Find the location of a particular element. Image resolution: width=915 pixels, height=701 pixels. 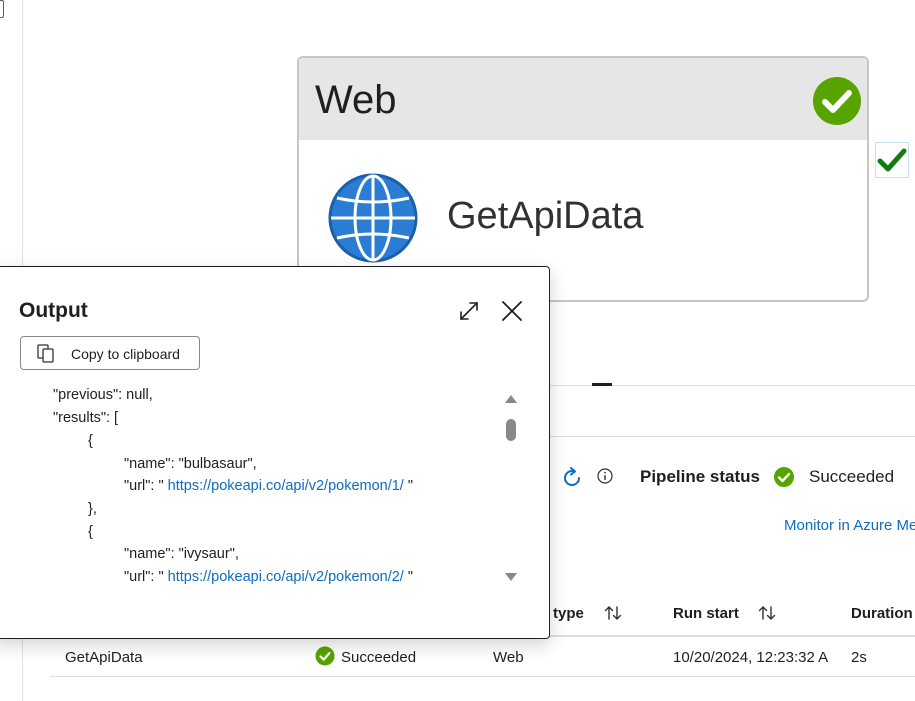

json-line: }, is located at coordinates (92, 509).